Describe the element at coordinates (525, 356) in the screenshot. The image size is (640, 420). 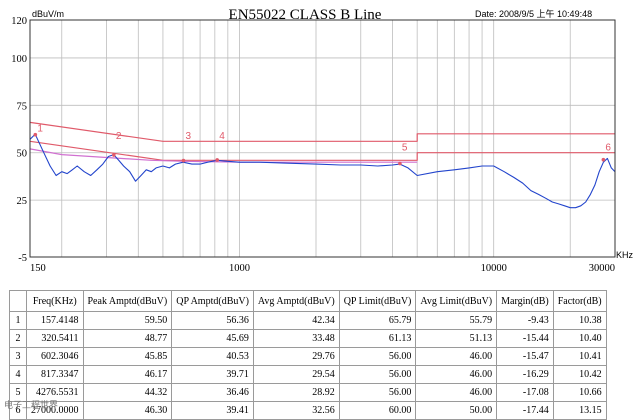
I see `table-cell: -15.47` at that location.